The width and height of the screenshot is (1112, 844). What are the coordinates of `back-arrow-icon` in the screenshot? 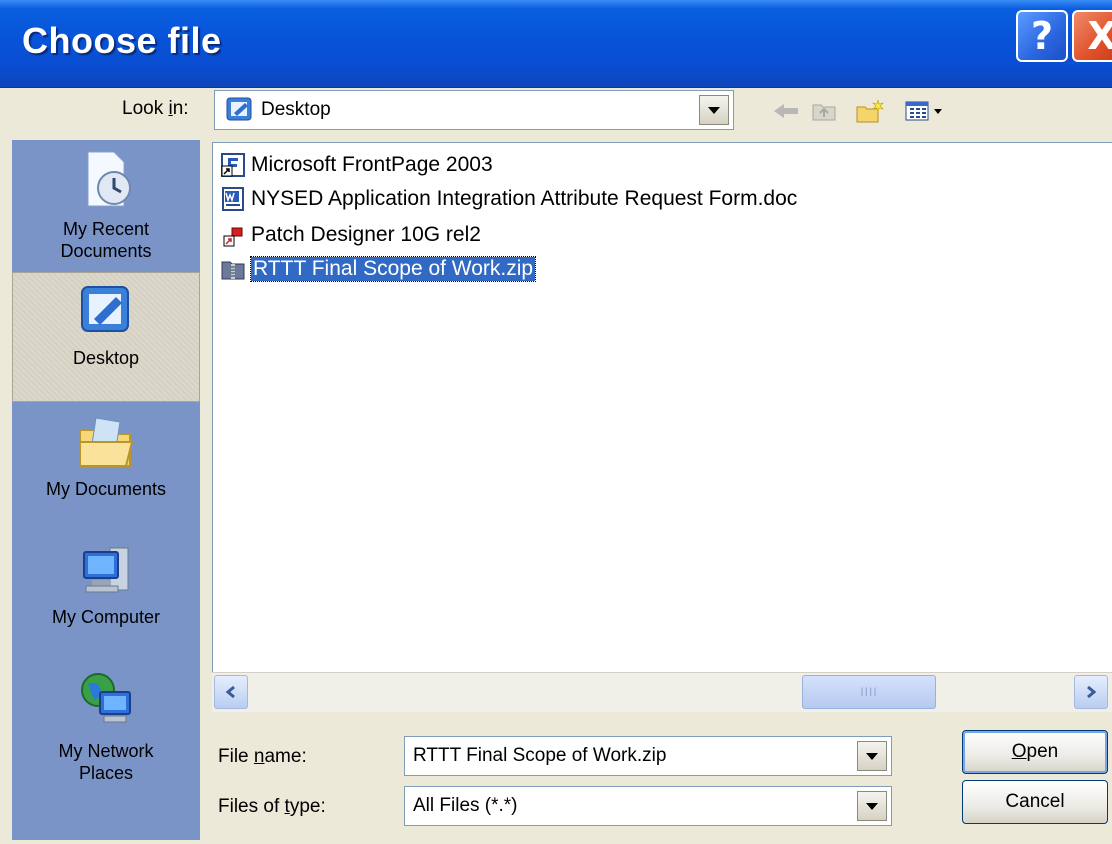 It's located at (786, 111).